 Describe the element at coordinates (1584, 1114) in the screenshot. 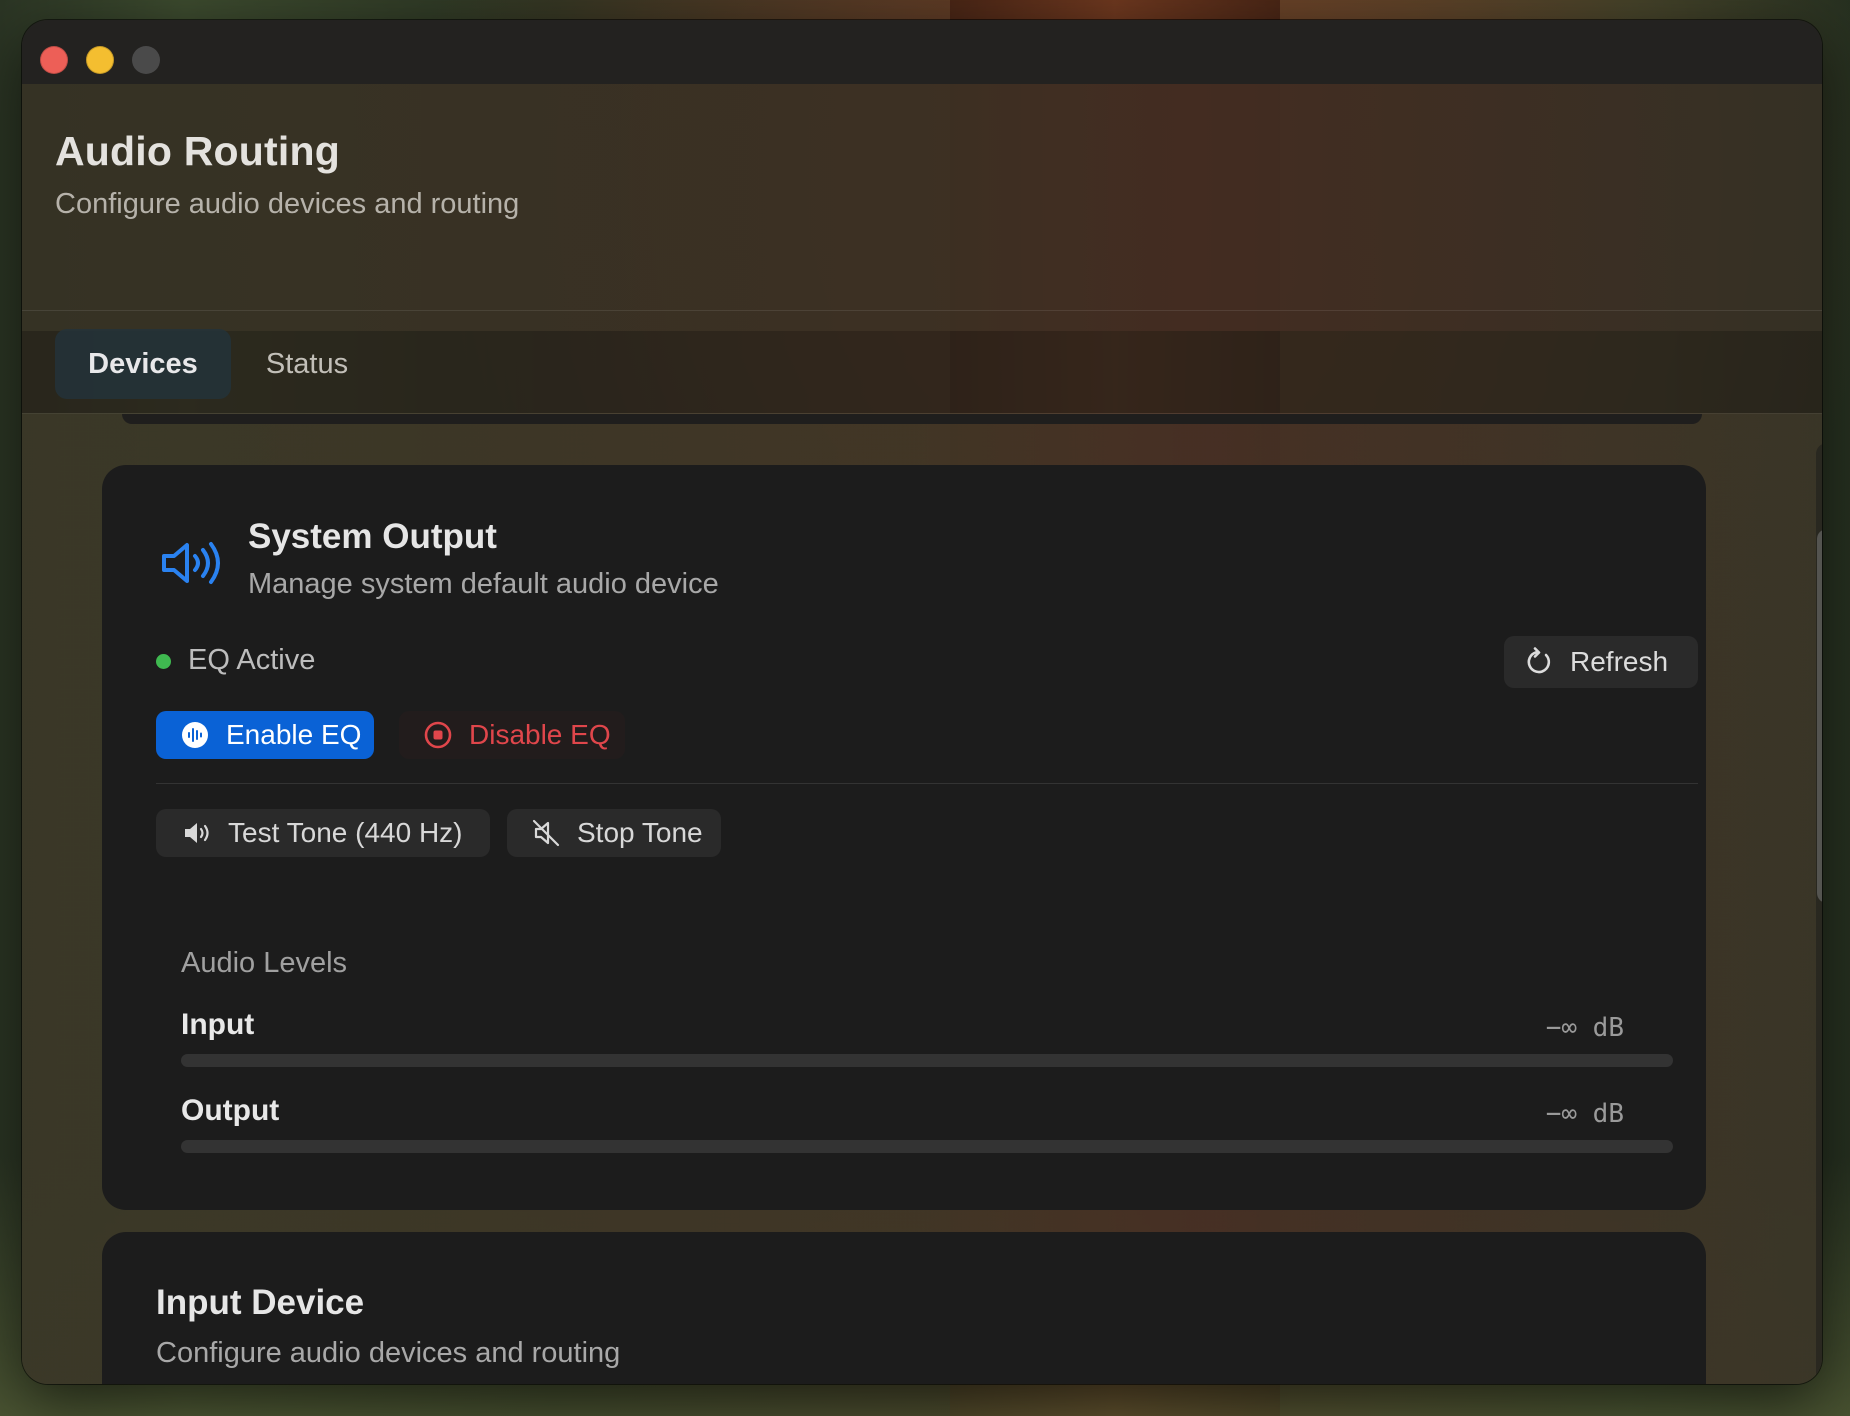

I see `output-level-value: −∞ dB` at that location.